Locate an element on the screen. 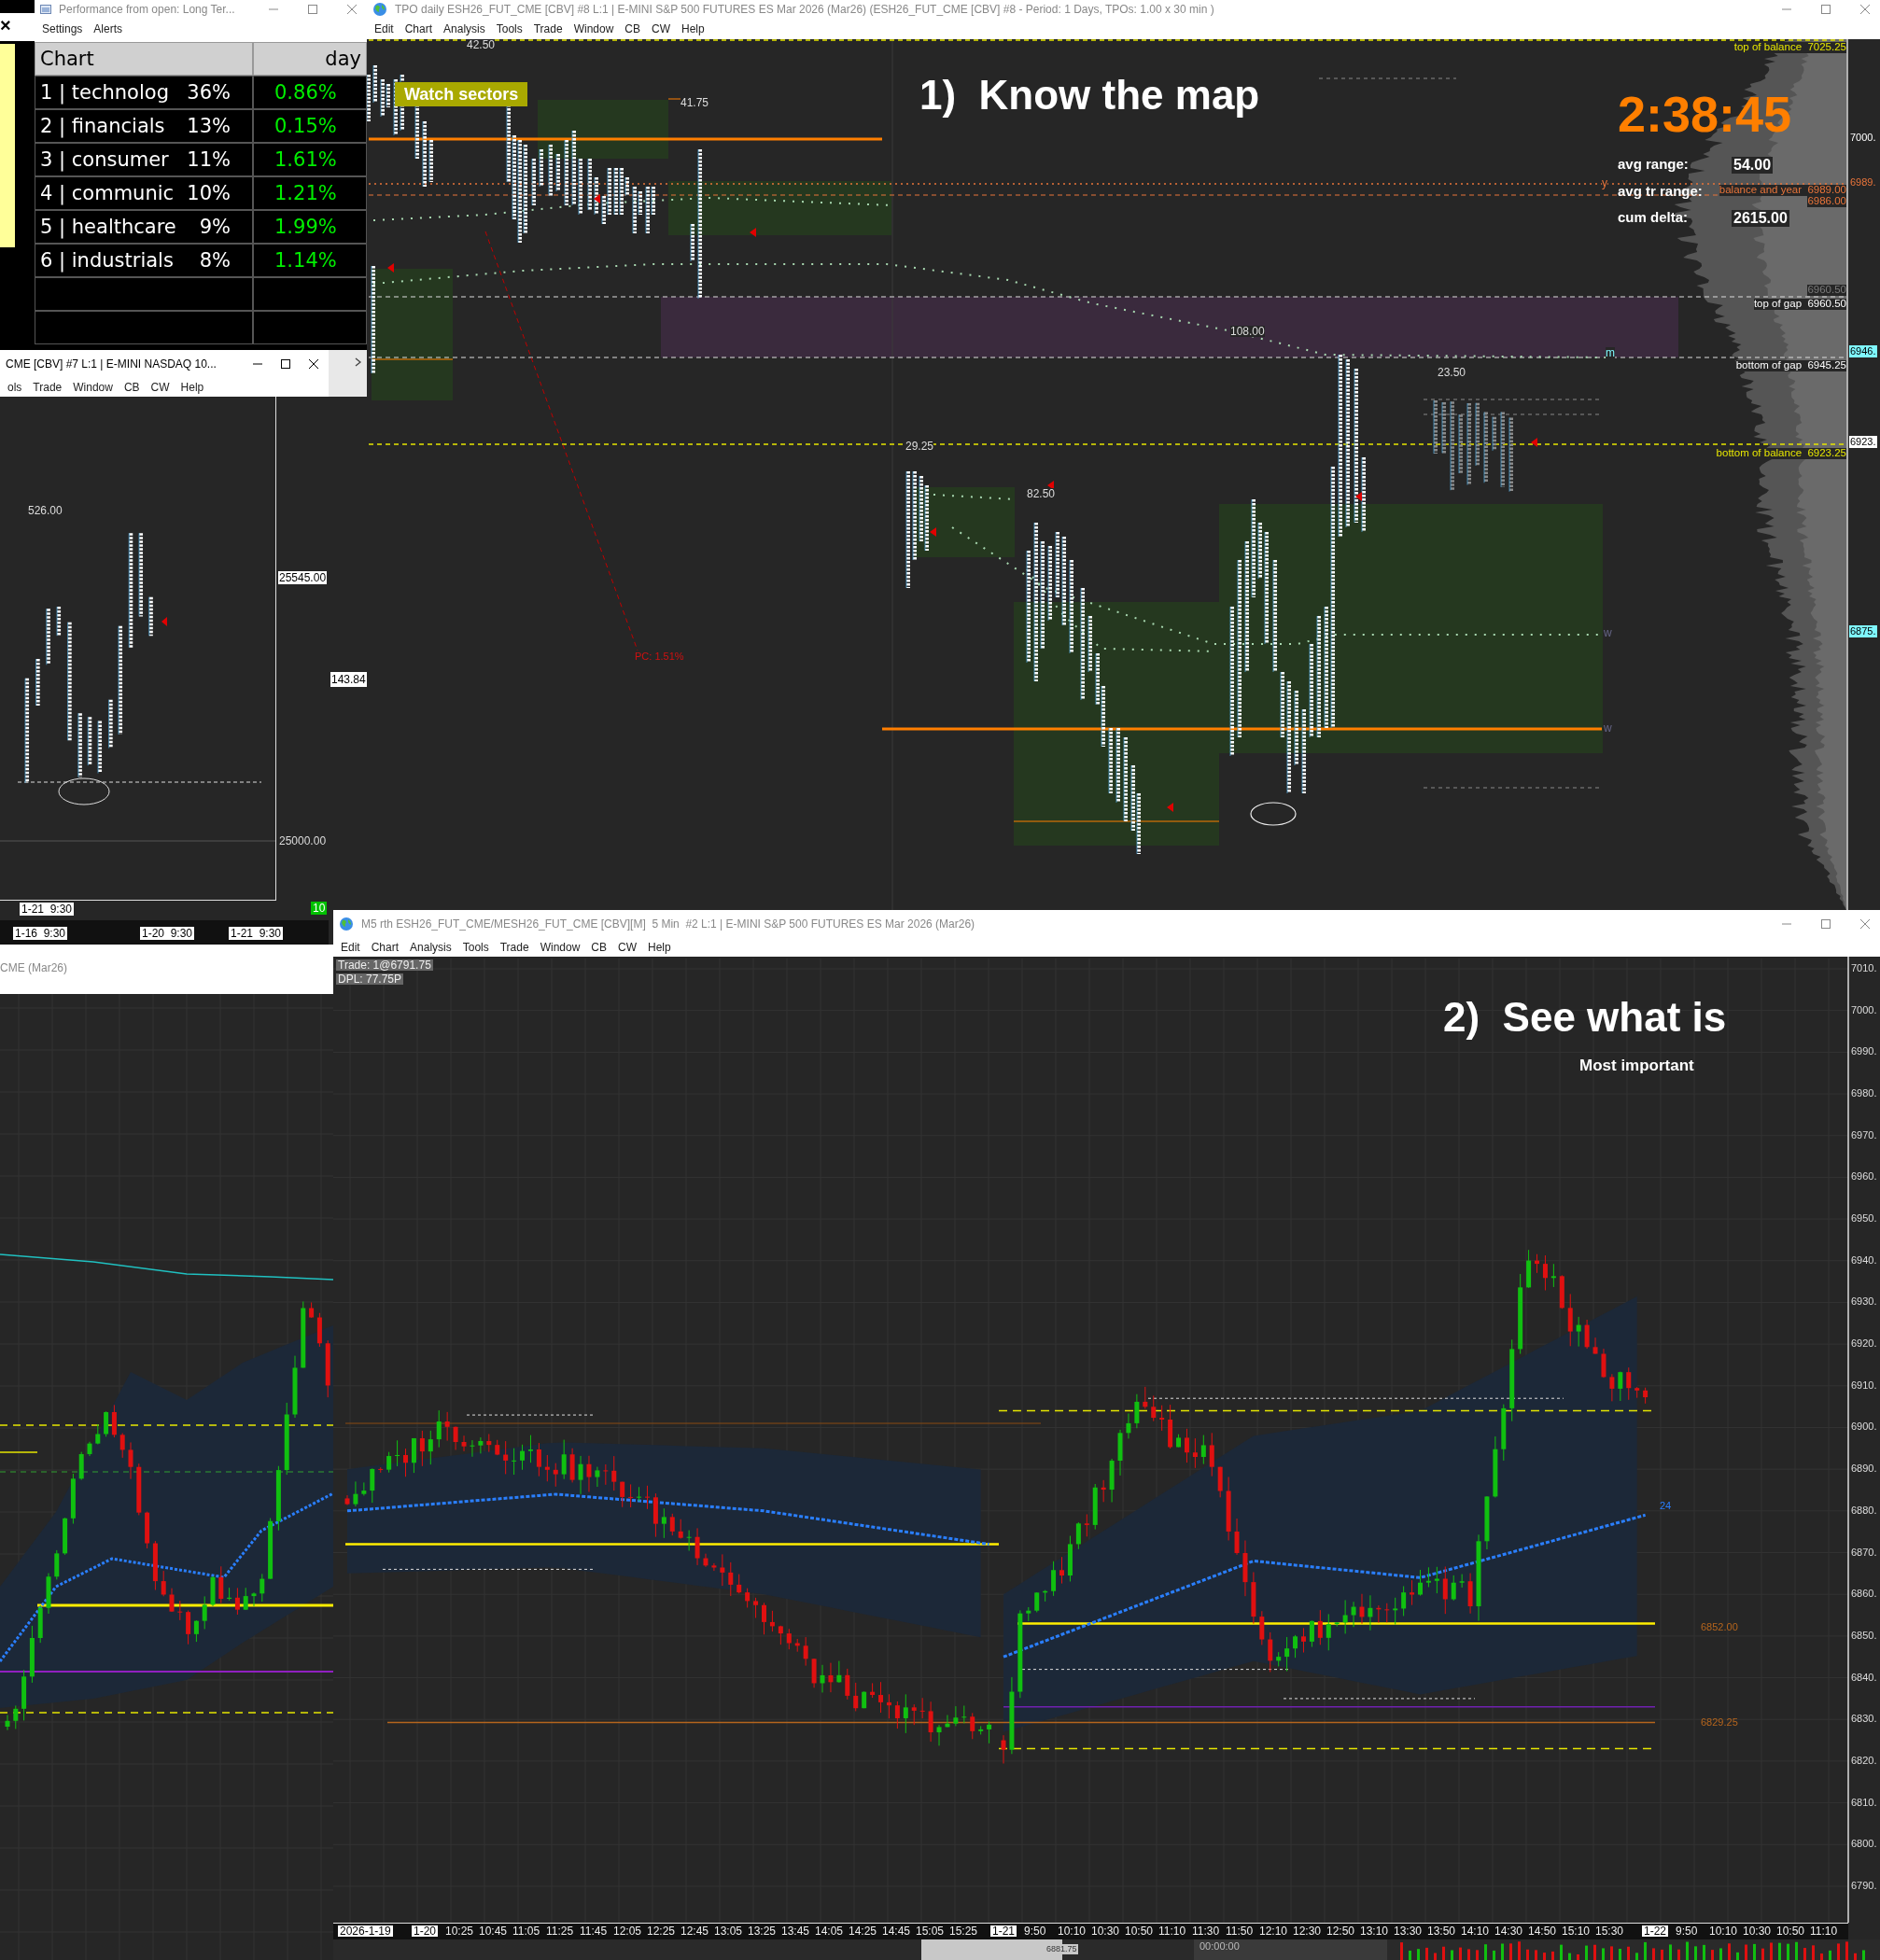  axis-label: 11:05 is located at coordinates (526, 1931).